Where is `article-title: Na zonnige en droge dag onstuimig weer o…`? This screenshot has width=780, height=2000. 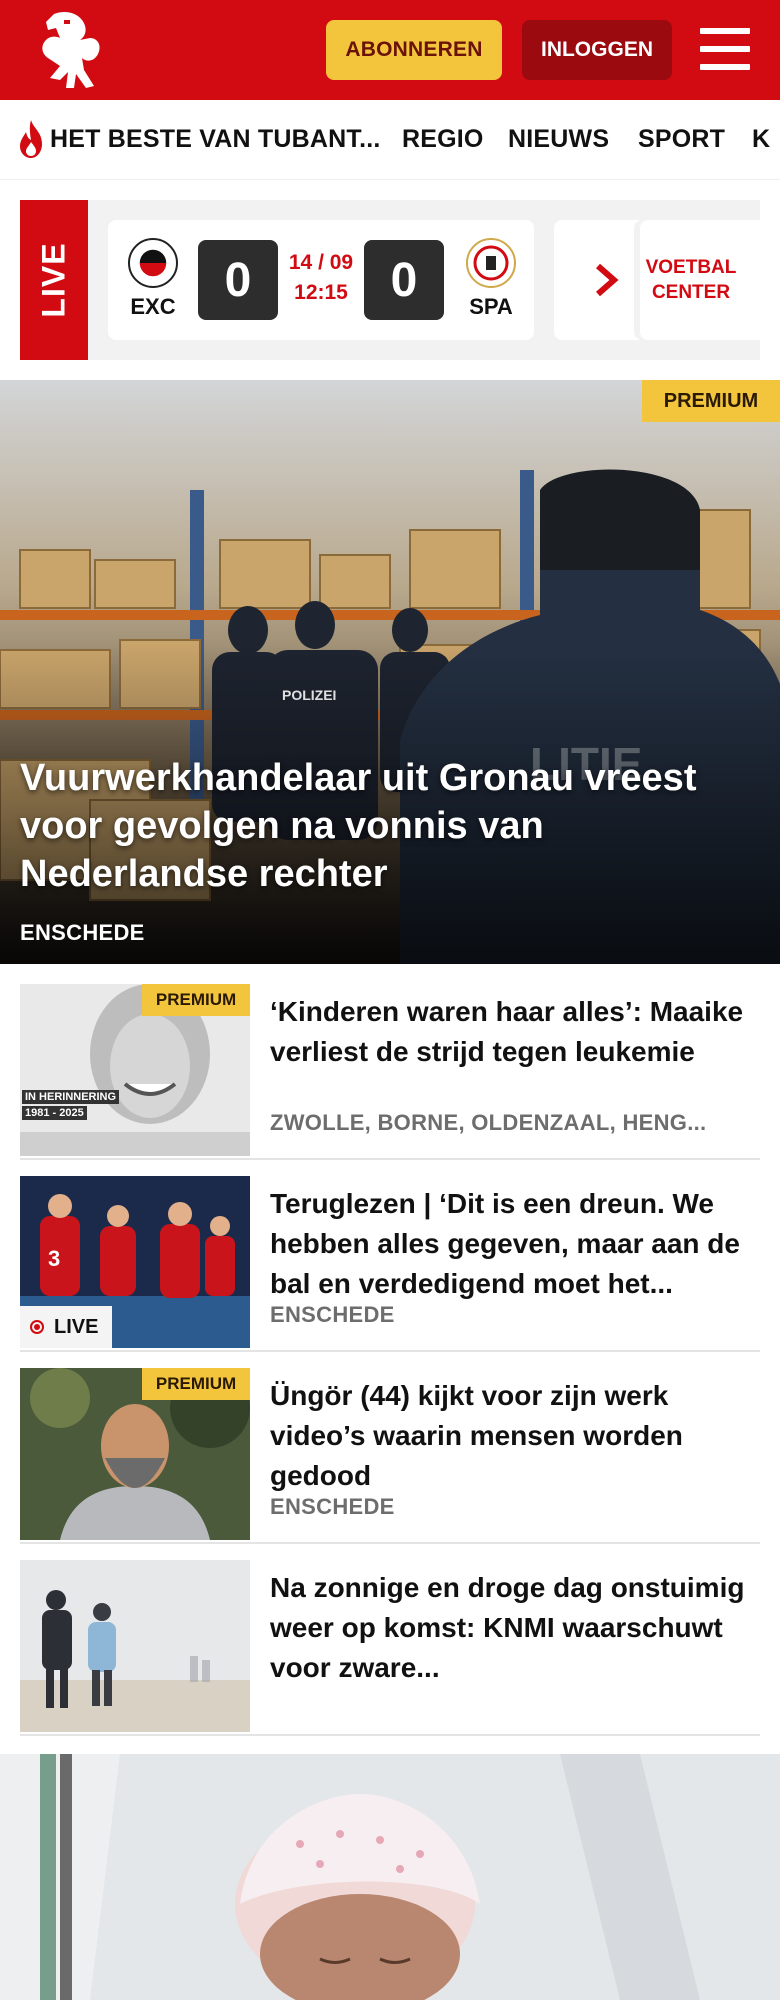
article-title: Na zonnige en droge dag onstuimig weer o… is located at coordinates (515, 1628).